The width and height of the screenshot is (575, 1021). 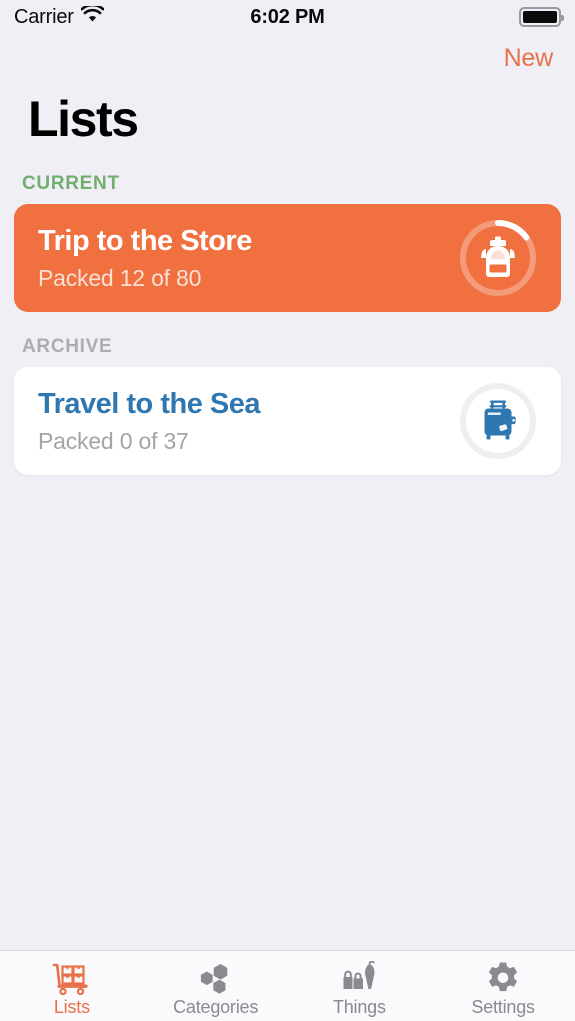 I want to click on suitcase-icon, so click(x=498, y=421).